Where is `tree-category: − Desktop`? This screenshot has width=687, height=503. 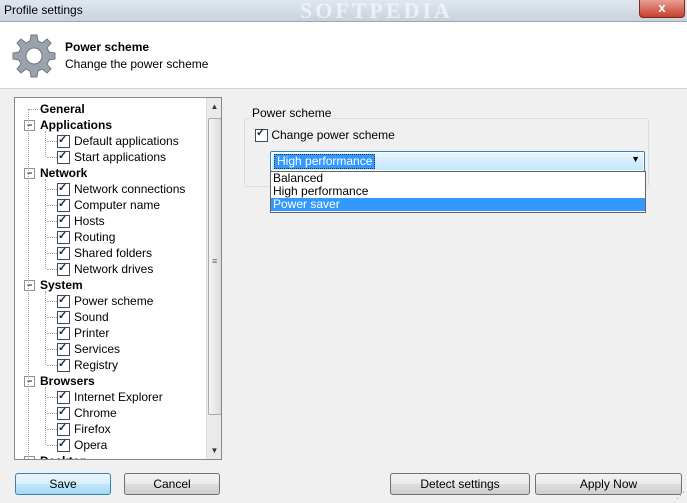 tree-category: − Desktop is located at coordinates (55, 456).